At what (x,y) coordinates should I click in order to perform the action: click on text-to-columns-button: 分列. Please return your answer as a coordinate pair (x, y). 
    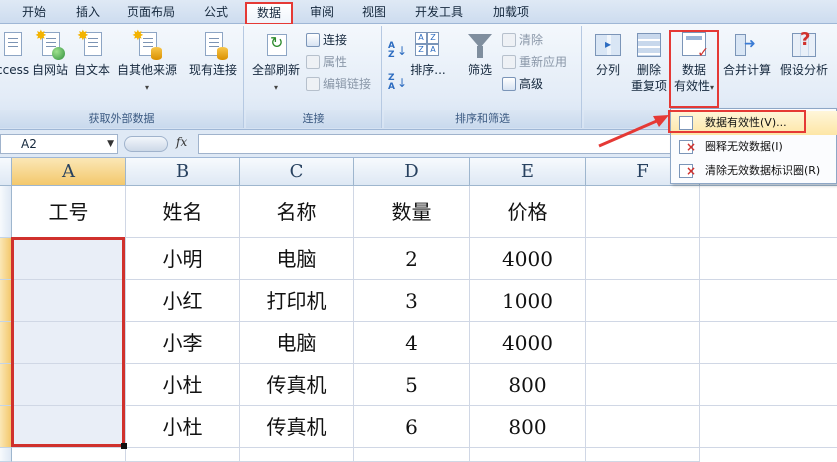
    Looking at the image, I should click on (608, 54).